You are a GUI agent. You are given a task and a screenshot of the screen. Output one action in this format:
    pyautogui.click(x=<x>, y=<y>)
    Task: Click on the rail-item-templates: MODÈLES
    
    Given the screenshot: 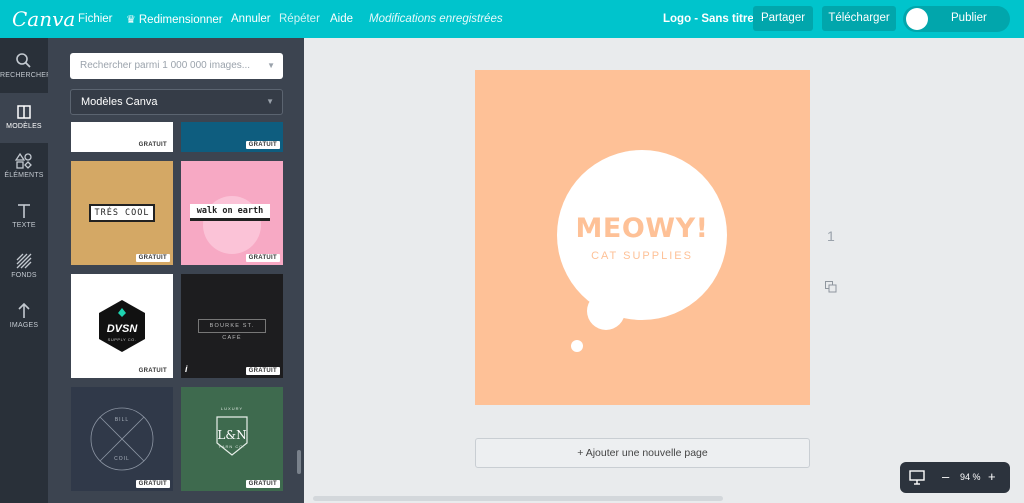 What is the action you would take?
    pyautogui.click(x=24, y=118)
    